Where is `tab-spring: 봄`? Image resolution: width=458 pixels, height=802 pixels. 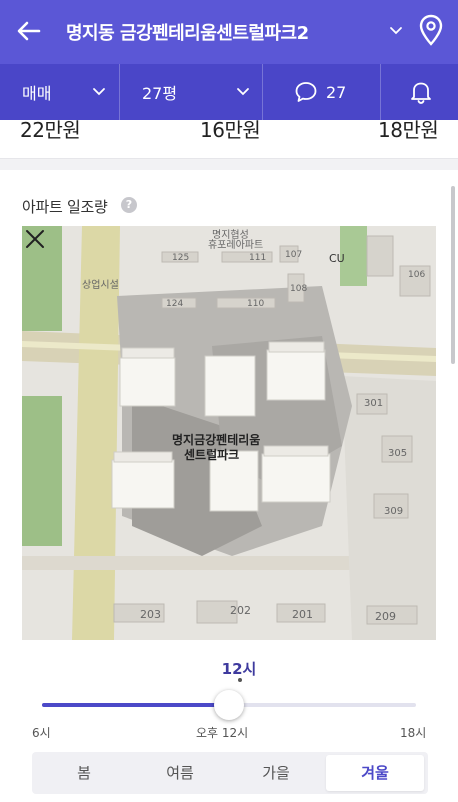 tab-spring: 봄 is located at coordinates (84, 773).